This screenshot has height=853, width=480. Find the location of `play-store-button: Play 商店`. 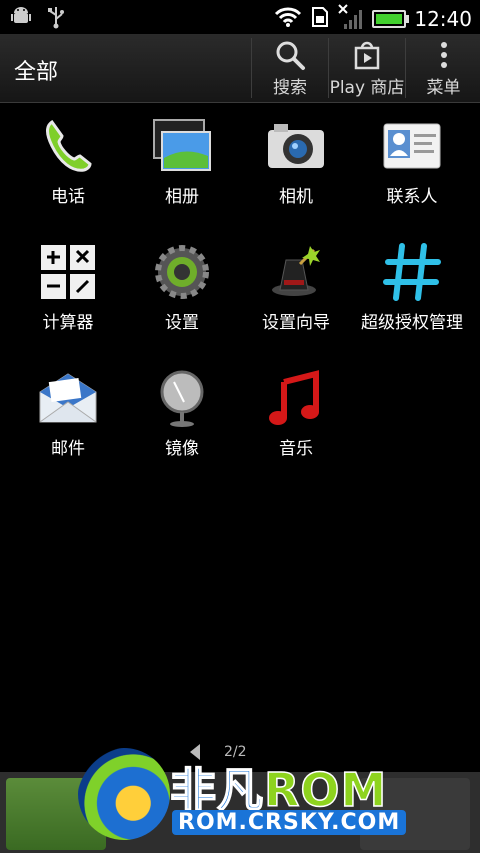

play-store-button: Play 商店 is located at coordinates (366, 68).